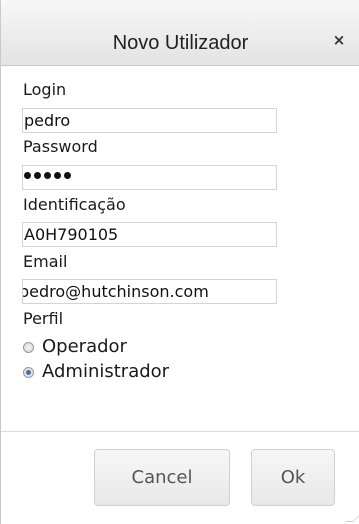 This screenshot has width=359, height=524. What do you see at coordinates (106, 371) in the screenshot?
I see `radio-administrador-label: Administrador` at bounding box center [106, 371].